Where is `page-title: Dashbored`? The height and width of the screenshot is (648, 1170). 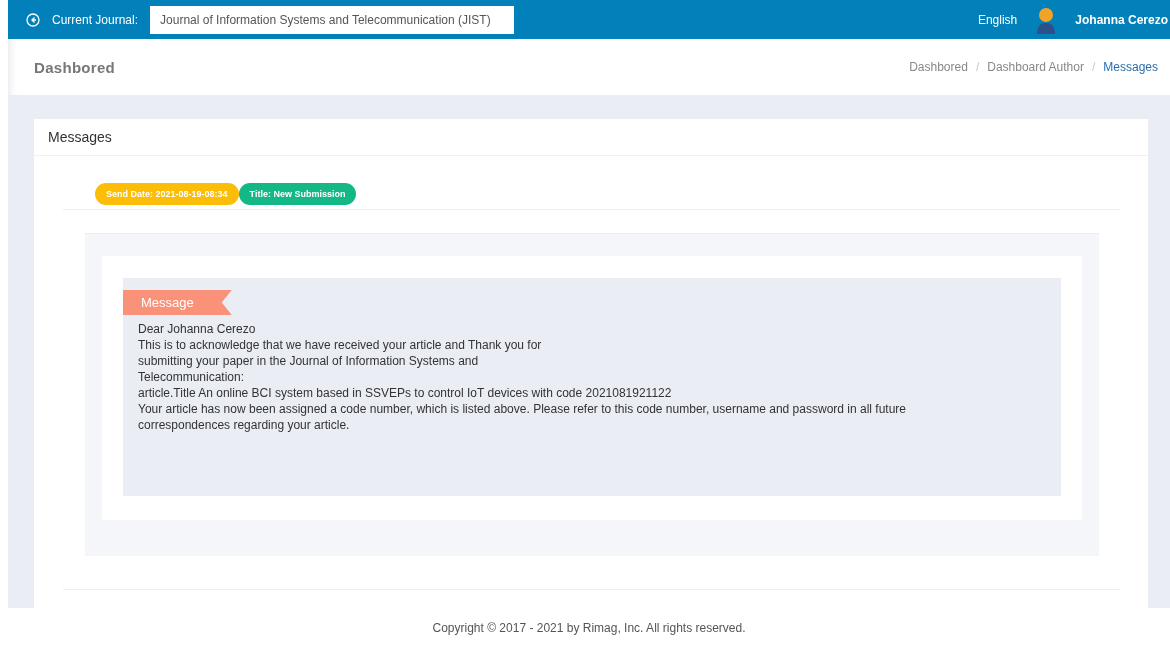
page-title: Dashbored is located at coordinates (75, 67).